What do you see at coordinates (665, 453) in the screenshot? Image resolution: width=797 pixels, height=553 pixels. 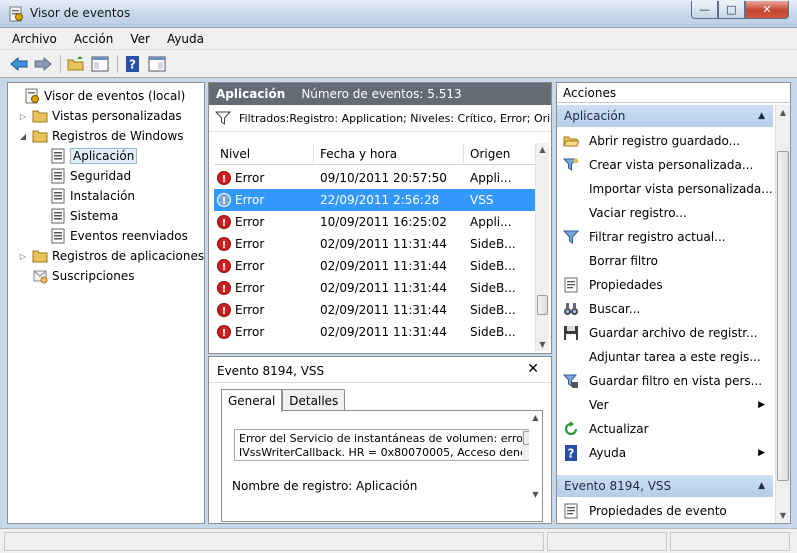 I see `action-ayuda: ? Ayuda ▶` at bounding box center [665, 453].